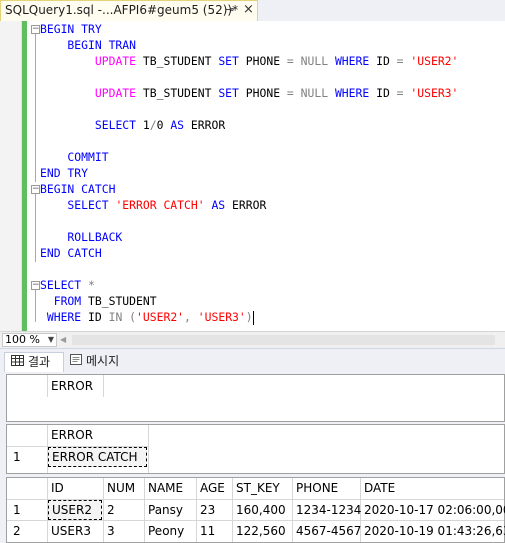  Describe the element at coordinates (17, 362) in the screenshot. I see `grid-icon` at that location.